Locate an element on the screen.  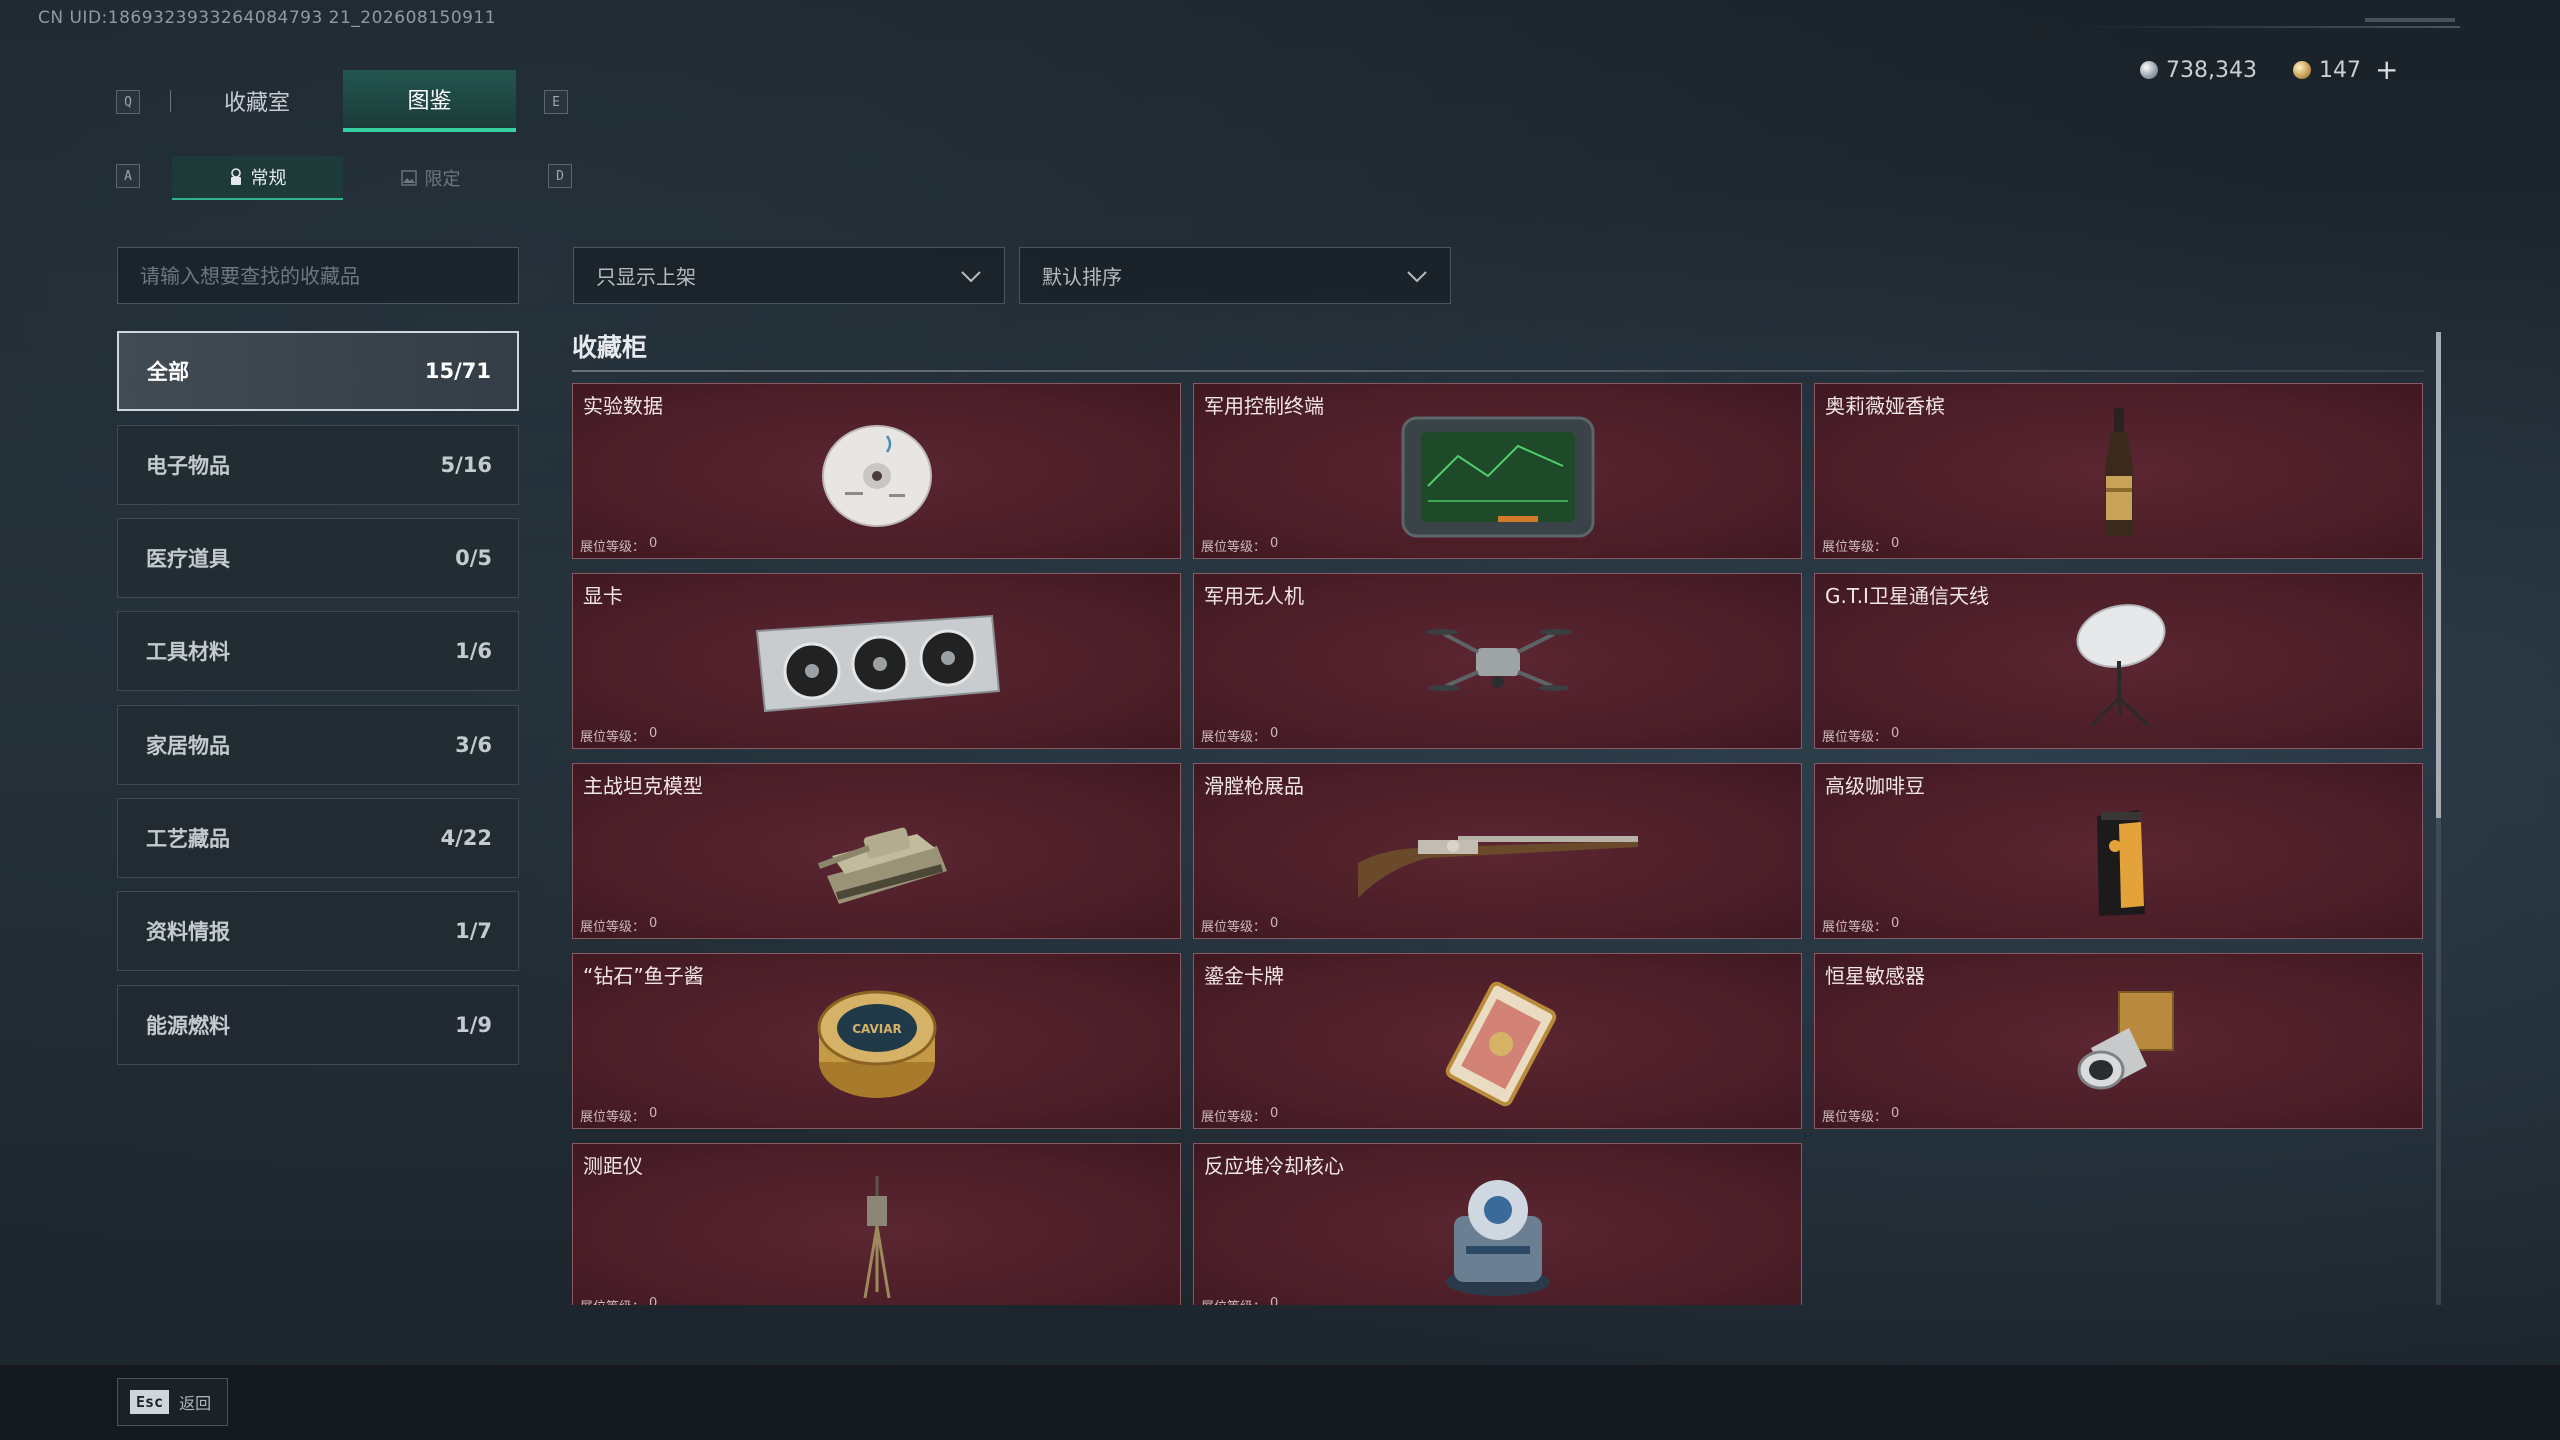
search-box is located at coordinates (318, 275).